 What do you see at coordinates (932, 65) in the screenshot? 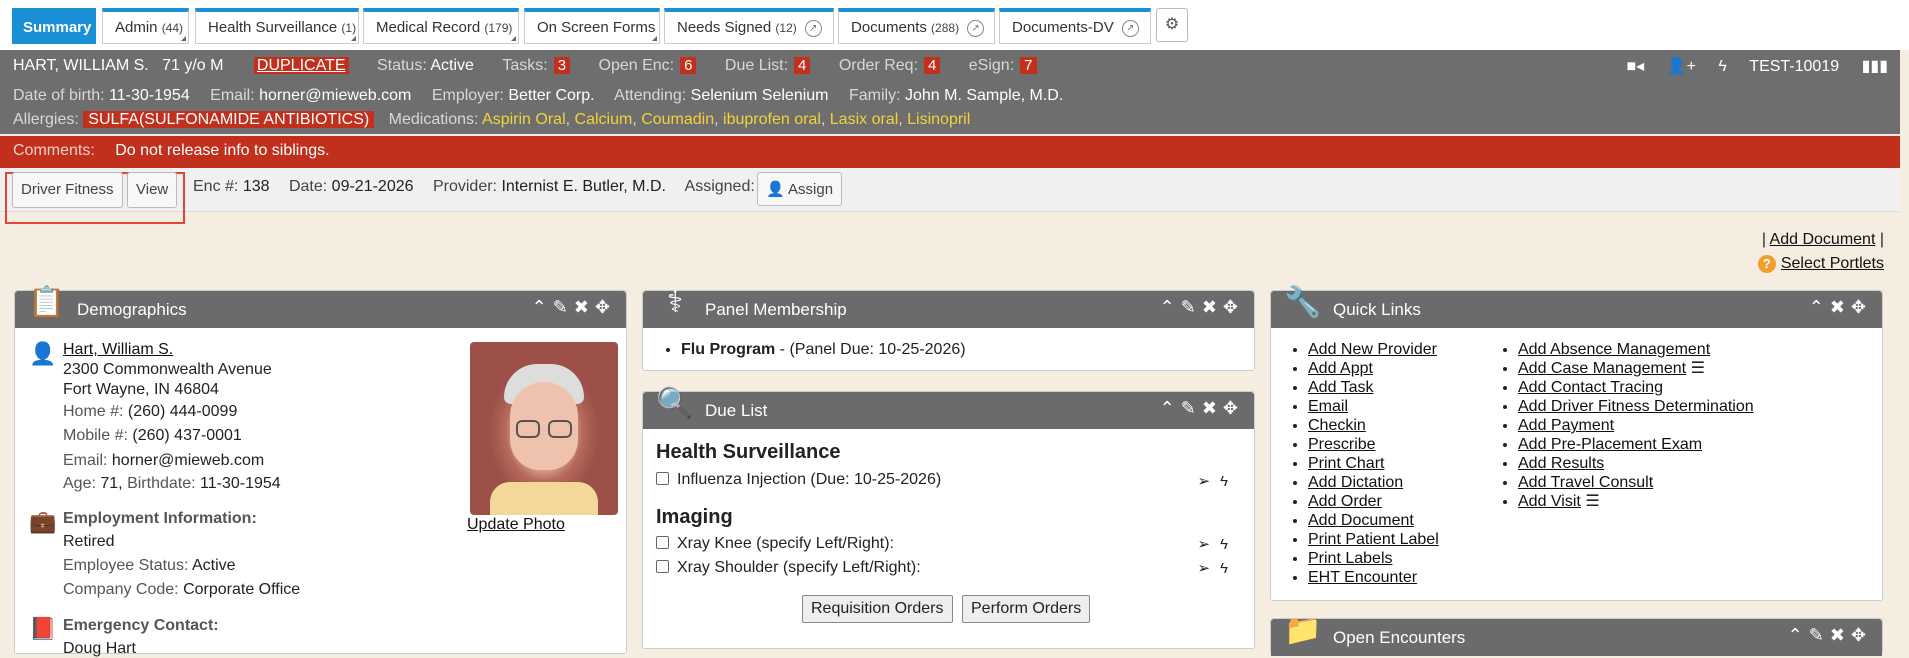
I see `order-req-badge: 4` at bounding box center [932, 65].